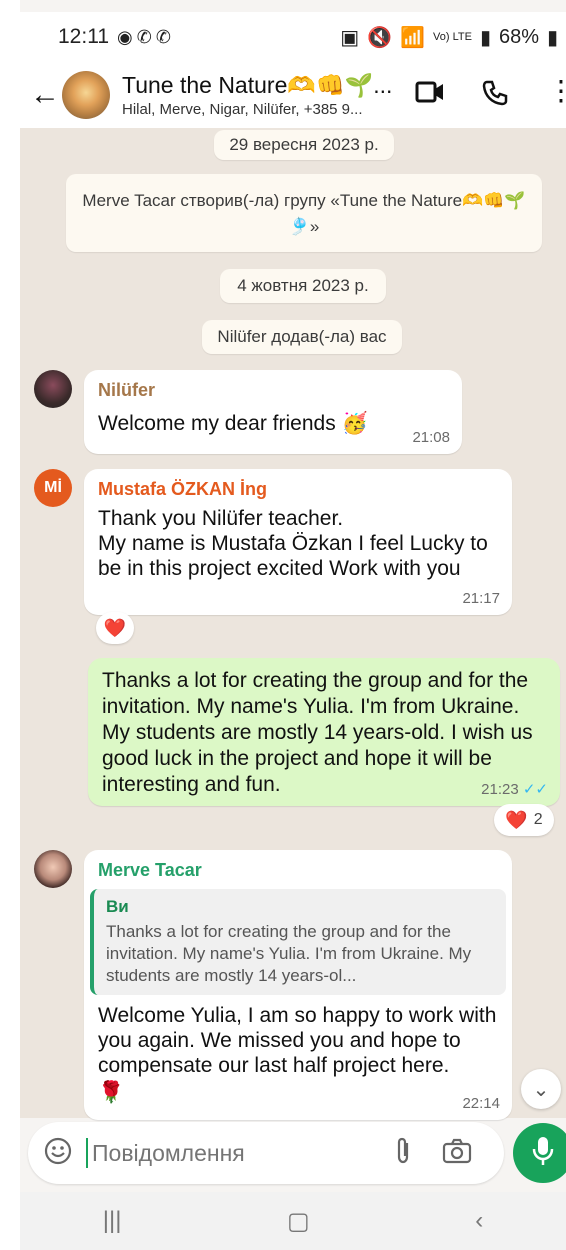 Image resolution: width=566 pixels, height=1250 pixels. I want to click on status-right: ▣ 🔇 📶 Vo) LTE ▮ 68% ▮, so click(449, 37).